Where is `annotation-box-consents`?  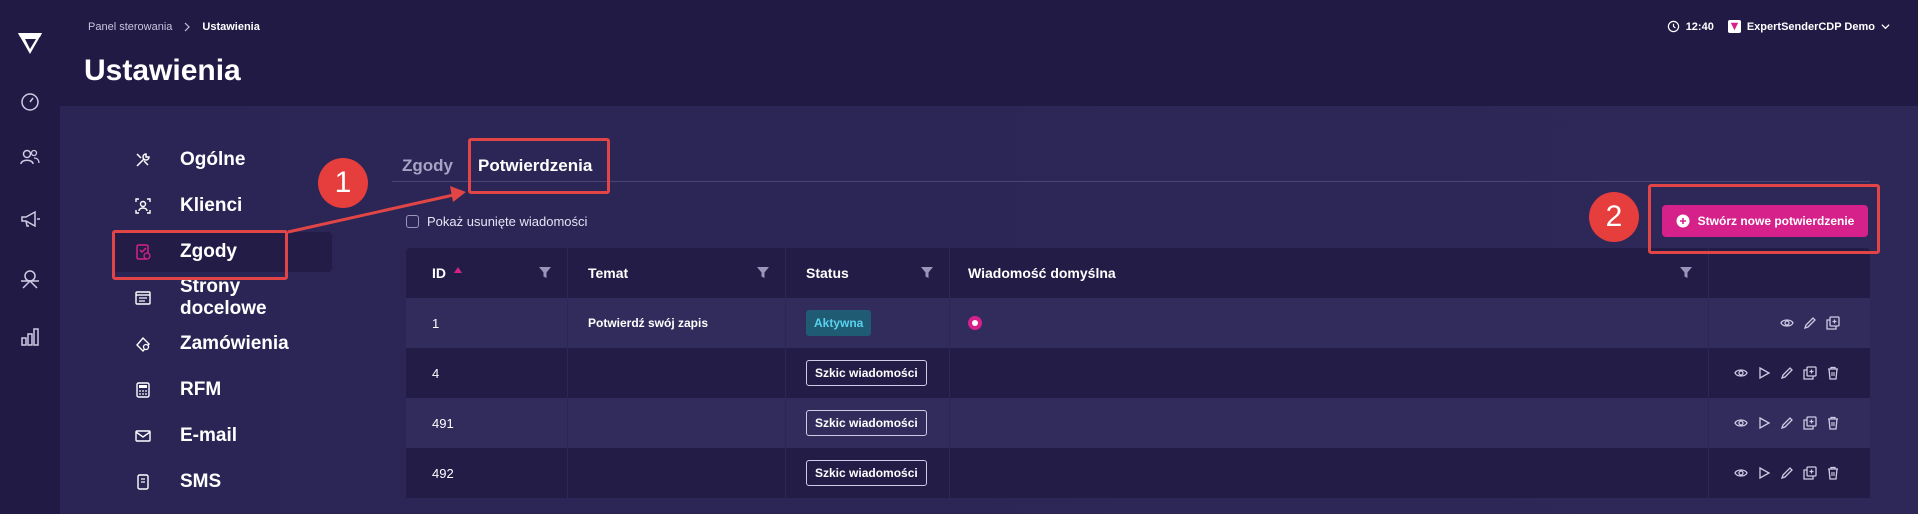
annotation-box-consents is located at coordinates (200, 255).